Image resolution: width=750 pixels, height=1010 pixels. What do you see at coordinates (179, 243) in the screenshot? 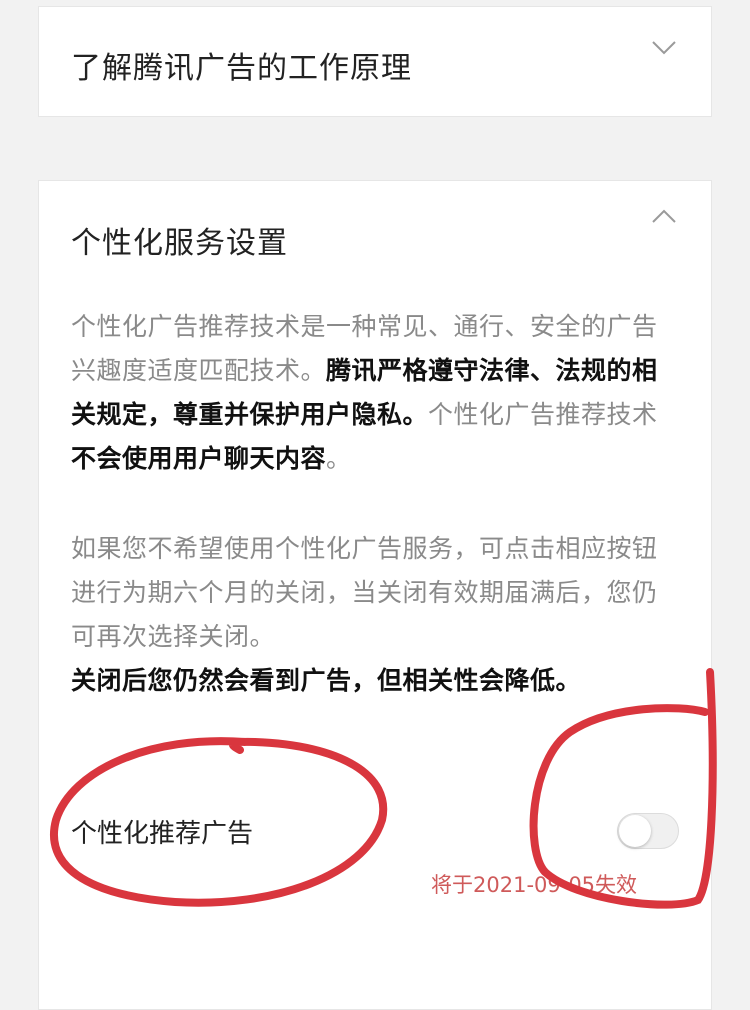
I see `section-title-personalization: 个性化服务设置` at bounding box center [179, 243].